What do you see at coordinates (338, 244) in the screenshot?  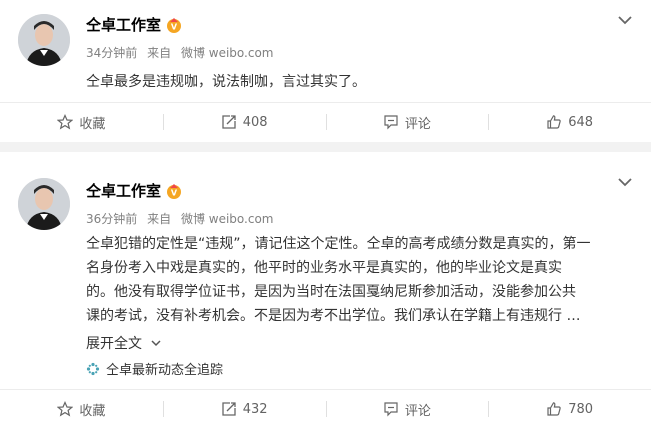 I see `post-text-line: 仝卓犯错的定性是“违规”，请记住这个定性。仝卓的高考成绩分数是真实的，第一` at bounding box center [338, 244].